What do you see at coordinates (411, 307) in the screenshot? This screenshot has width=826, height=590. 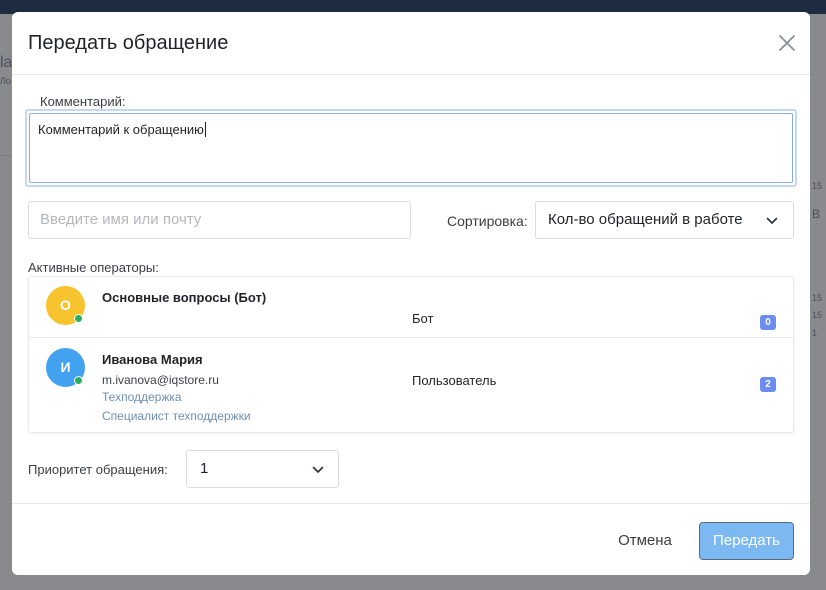 I see `operator-row: О Основные вопросы (Бот) Бот 0` at bounding box center [411, 307].